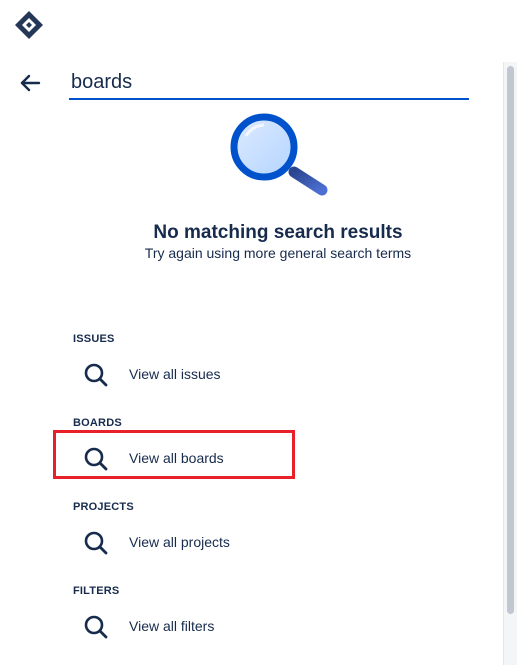 Image resolution: width=517 pixels, height=665 pixels. I want to click on view-all-filters-link: View all filters, so click(184, 626).